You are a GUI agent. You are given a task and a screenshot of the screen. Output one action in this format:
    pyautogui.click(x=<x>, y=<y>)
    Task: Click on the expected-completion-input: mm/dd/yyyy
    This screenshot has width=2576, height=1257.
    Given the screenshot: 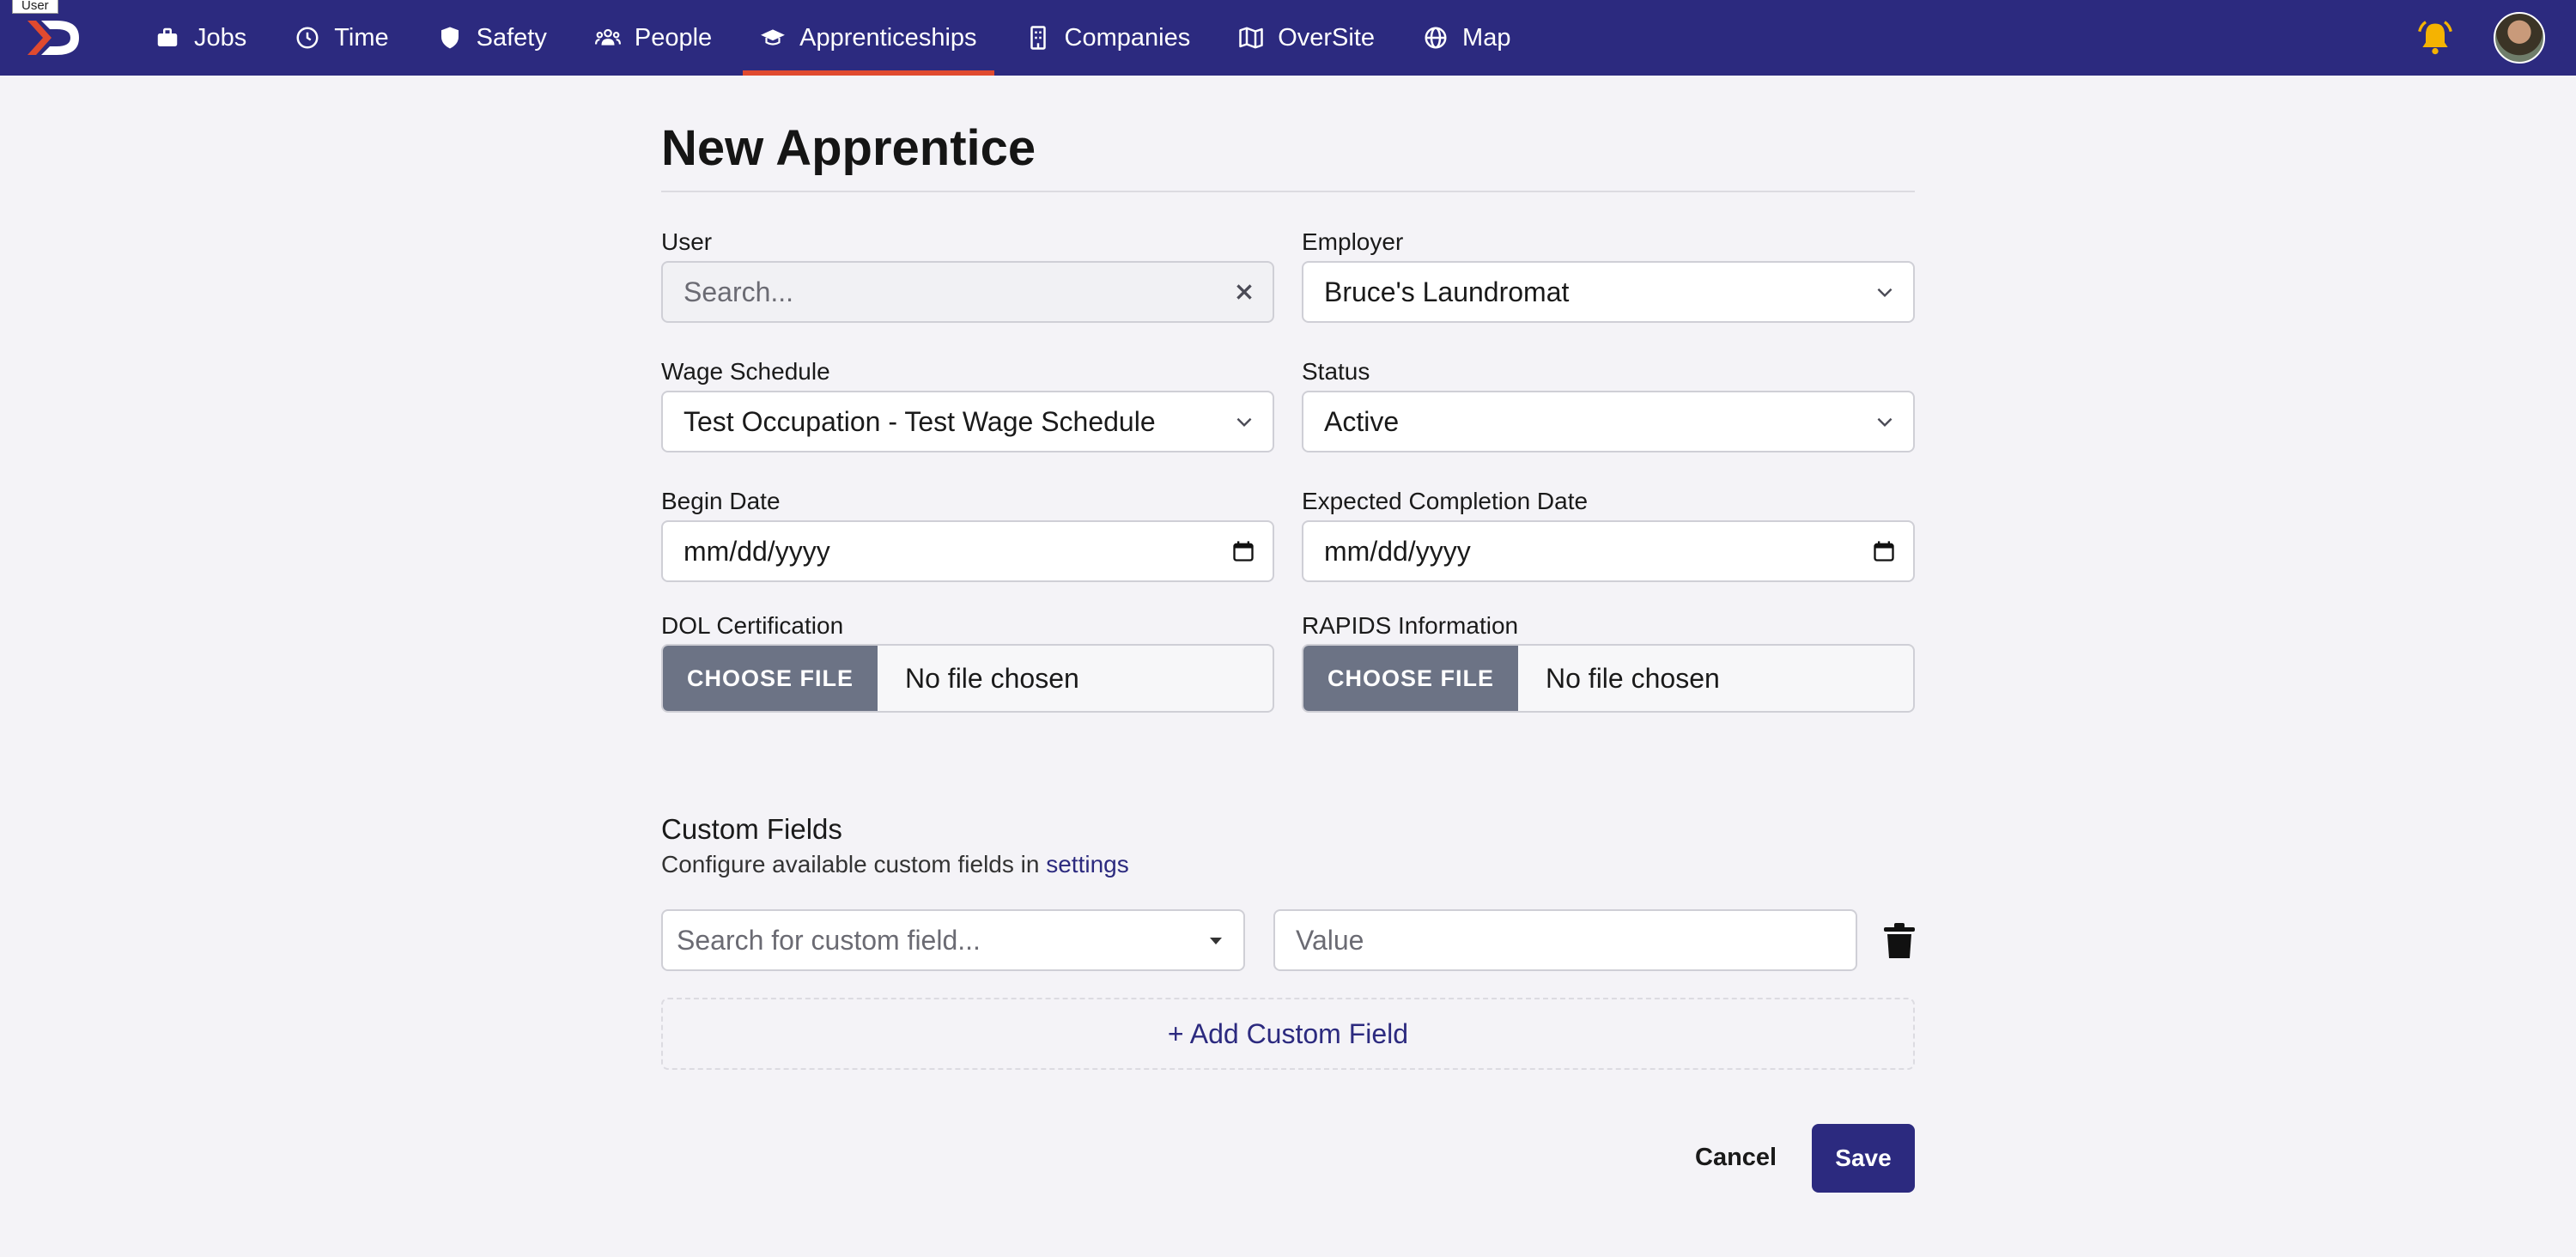 What is the action you would take?
    pyautogui.click(x=1609, y=551)
    